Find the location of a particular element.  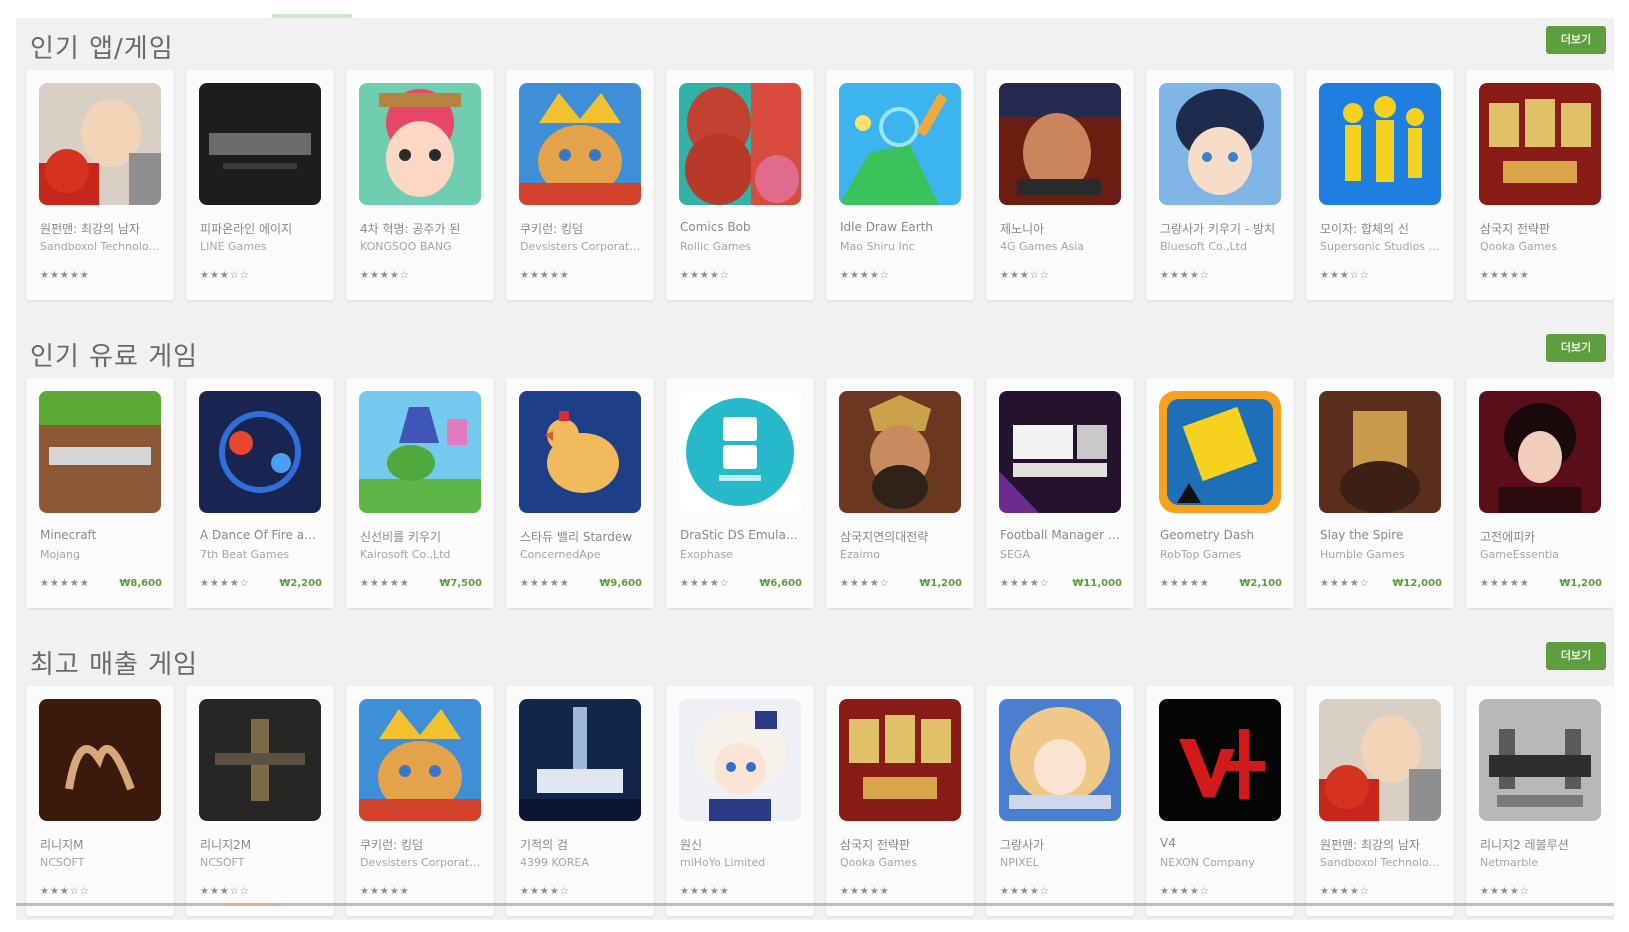

bottom-scrollbar-thumb is located at coordinates (252, 904).